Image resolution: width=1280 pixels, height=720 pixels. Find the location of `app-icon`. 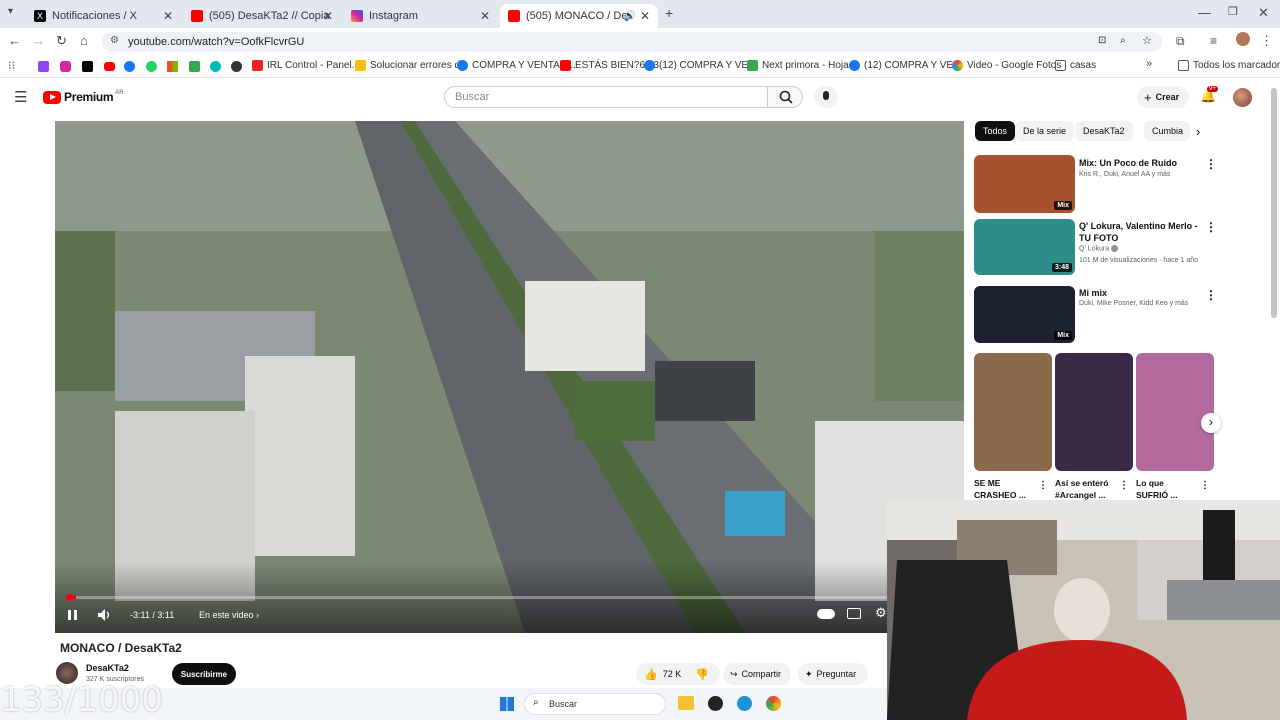

app-icon is located at coordinates (715, 703).